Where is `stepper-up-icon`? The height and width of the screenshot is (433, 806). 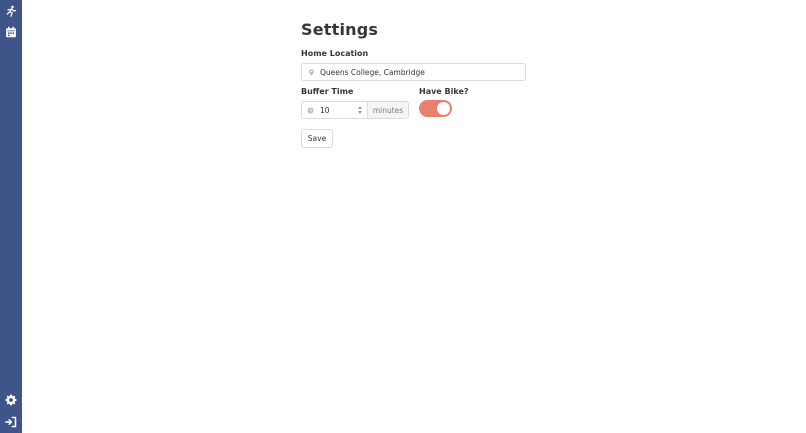 stepper-up-icon is located at coordinates (360, 107).